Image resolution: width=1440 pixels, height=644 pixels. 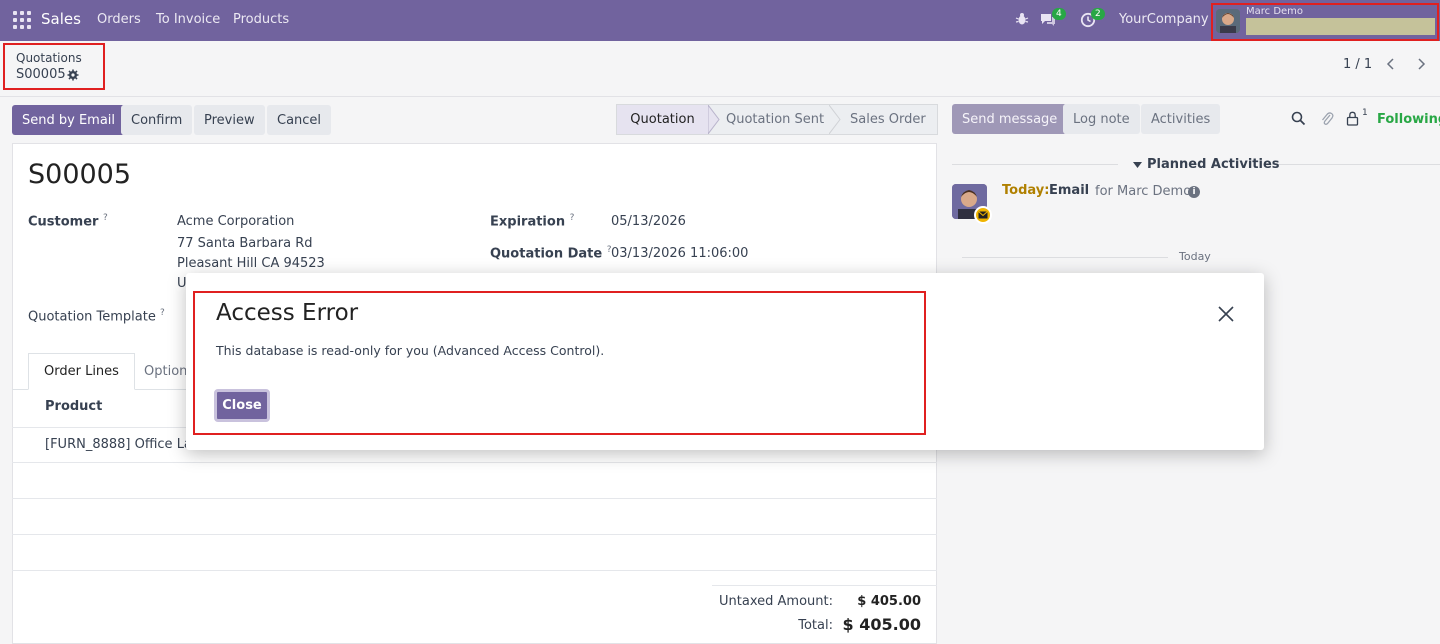 I want to click on close-icon, so click(x=1226, y=314).